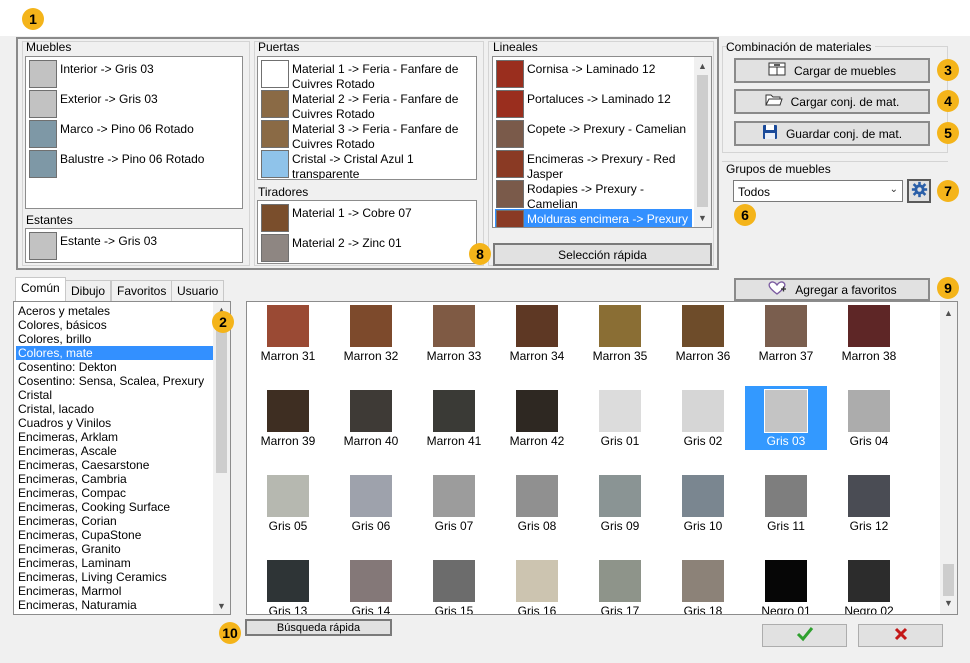 The width and height of the screenshot is (970, 663). What do you see at coordinates (869, 333) in the screenshot?
I see `material-swatch: Marron 38` at bounding box center [869, 333].